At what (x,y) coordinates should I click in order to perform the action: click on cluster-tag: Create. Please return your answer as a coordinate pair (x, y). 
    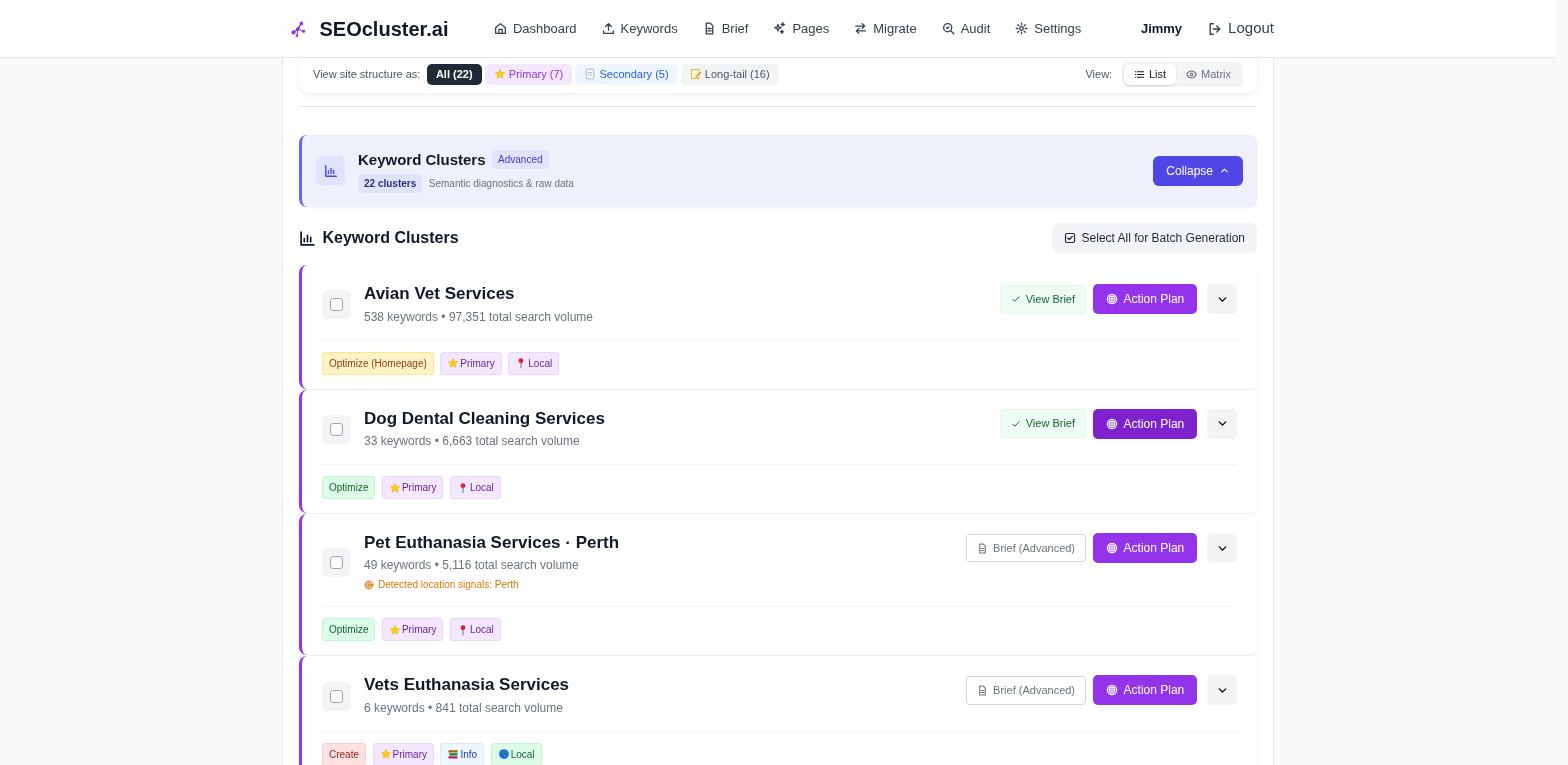
    Looking at the image, I should click on (344, 753).